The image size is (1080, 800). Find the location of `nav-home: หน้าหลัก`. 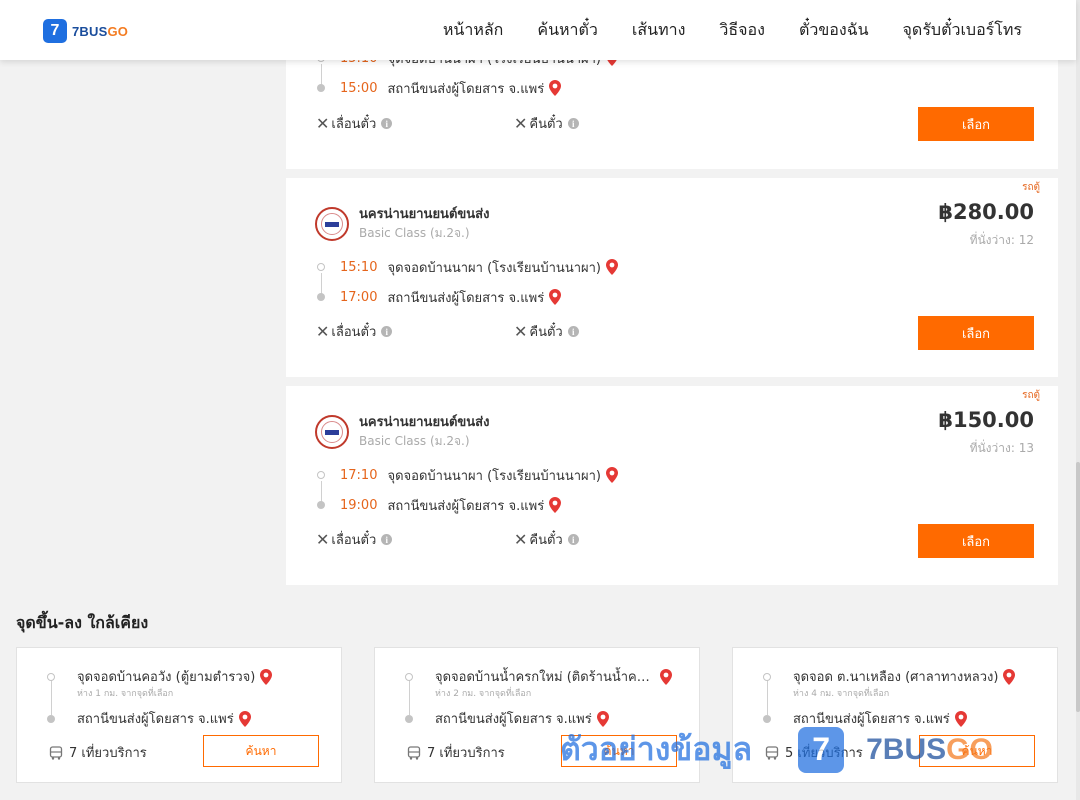

nav-home: หน้าหลัก is located at coordinates (473, 30).